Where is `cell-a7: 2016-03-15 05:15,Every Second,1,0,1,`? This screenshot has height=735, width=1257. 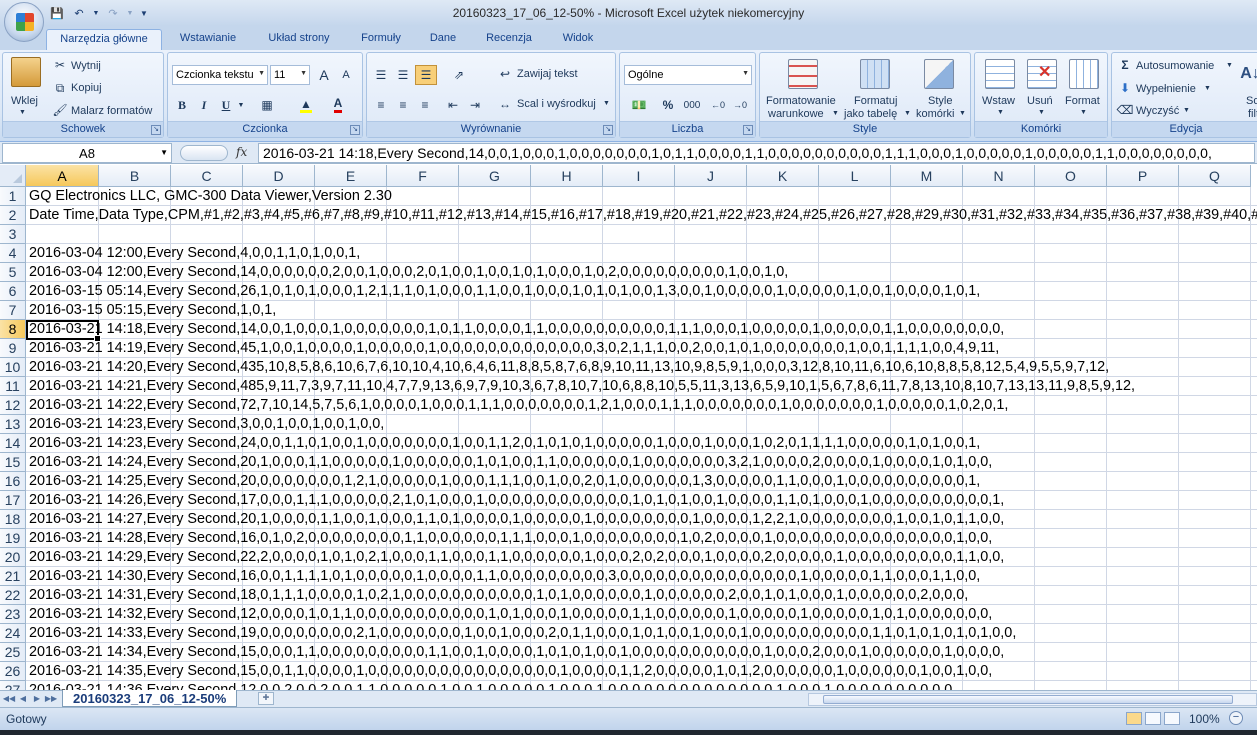
cell-a7: 2016-03-15 05:15,Every Second,1,0,1, is located at coordinates (152, 310).